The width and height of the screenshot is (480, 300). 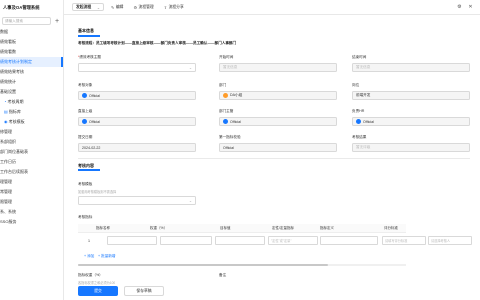 I want to click on post-field: 前端开发, so click(x=411, y=95).